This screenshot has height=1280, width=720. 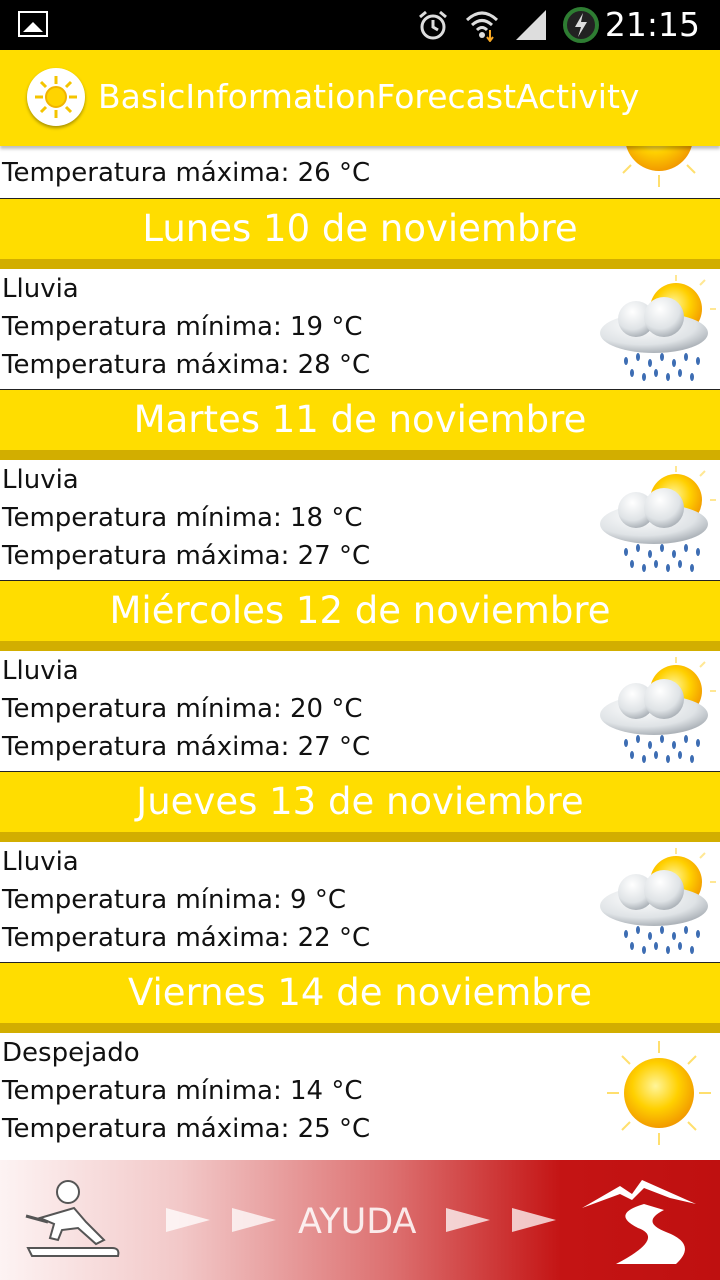 I want to click on max-temperature: Temperatura máxima: 28 °C, so click(x=186, y=365).